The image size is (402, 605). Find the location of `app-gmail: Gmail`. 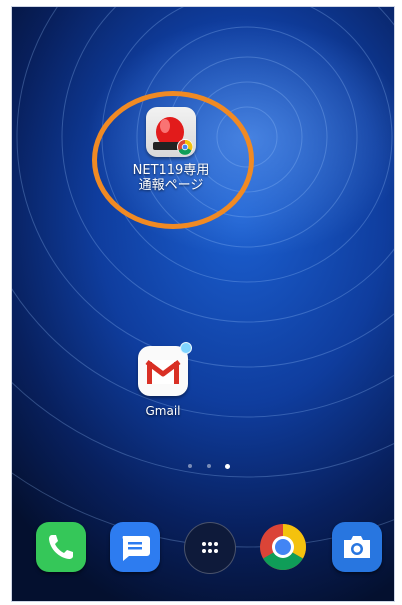

app-gmail: Gmail is located at coordinates (163, 384).